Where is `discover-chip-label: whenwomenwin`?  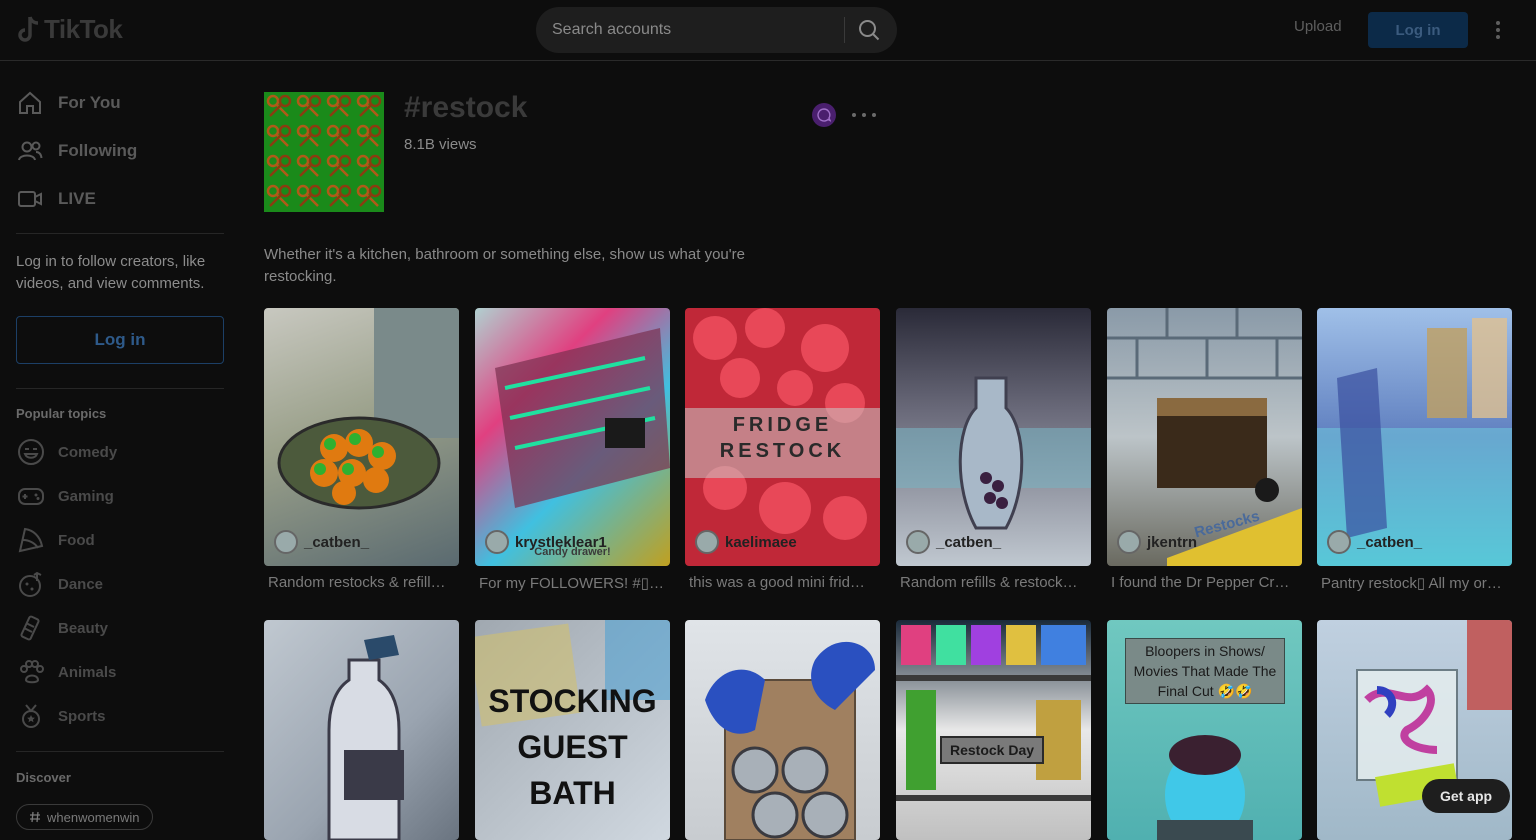
discover-chip-label: whenwomenwin is located at coordinates (93, 817).